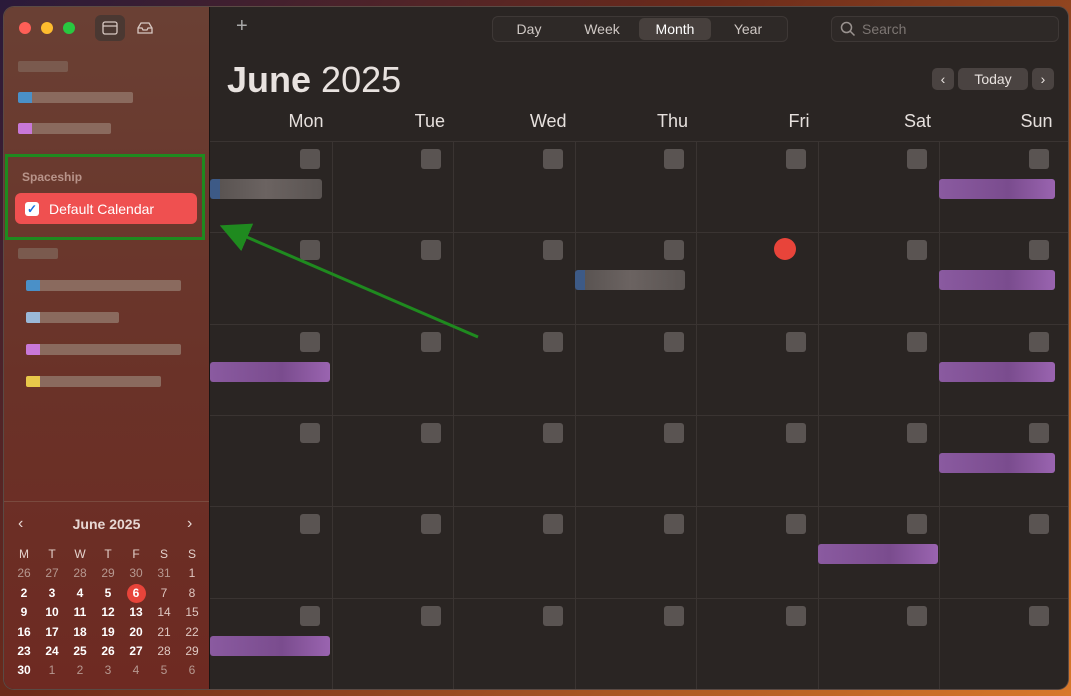 The width and height of the screenshot is (1071, 696). What do you see at coordinates (108, 632) in the screenshot?
I see `mini-day: 19` at bounding box center [108, 632].